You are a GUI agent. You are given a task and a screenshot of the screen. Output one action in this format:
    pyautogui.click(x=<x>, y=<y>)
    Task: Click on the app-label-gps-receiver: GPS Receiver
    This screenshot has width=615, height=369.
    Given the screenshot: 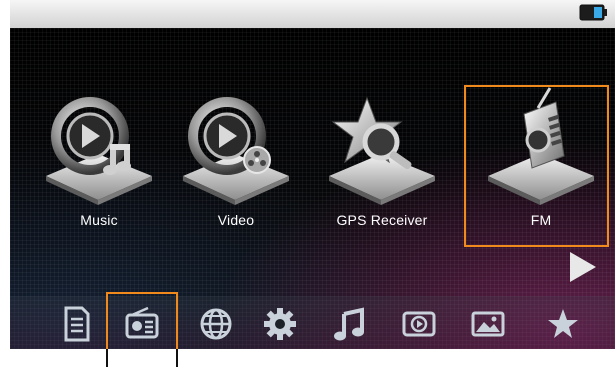 What is the action you would take?
    pyautogui.click(x=382, y=220)
    